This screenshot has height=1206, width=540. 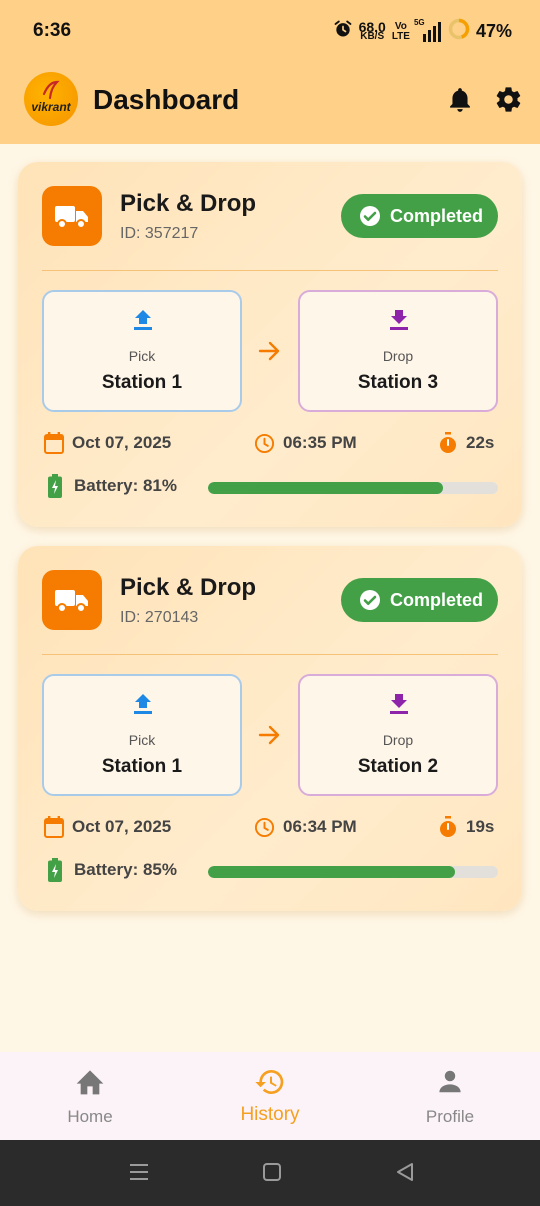 What do you see at coordinates (166, 99) in the screenshot?
I see `page-title: Dashboard` at bounding box center [166, 99].